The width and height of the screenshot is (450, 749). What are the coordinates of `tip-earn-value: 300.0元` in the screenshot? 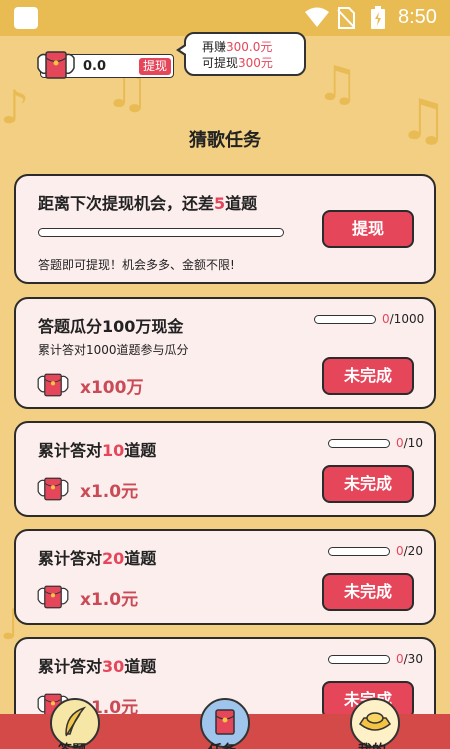 It's located at (249, 47).